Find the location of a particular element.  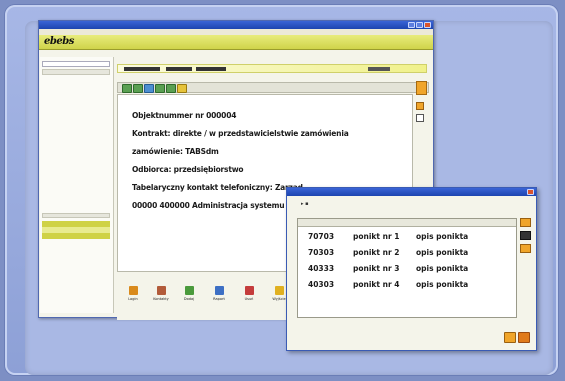

move-down-icon is located at coordinates (525, 248).